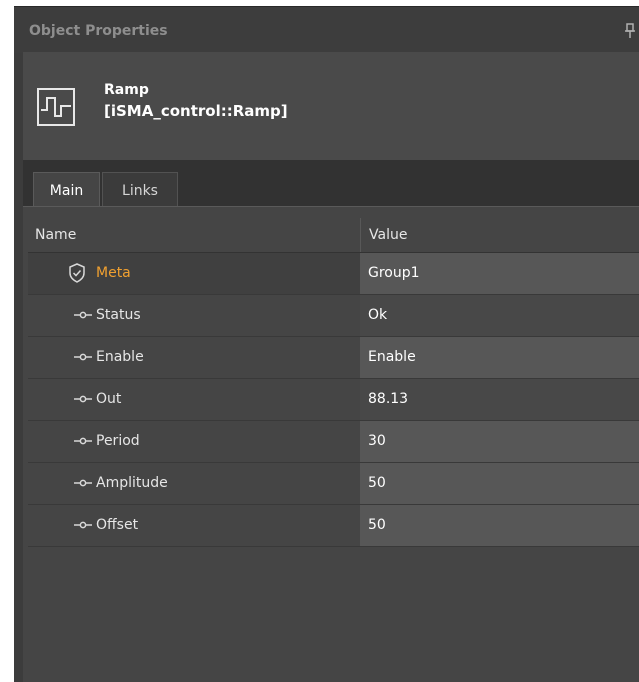  What do you see at coordinates (630, 31) in the screenshot?
I see `pin-icon` at bounding box center [630, 31].